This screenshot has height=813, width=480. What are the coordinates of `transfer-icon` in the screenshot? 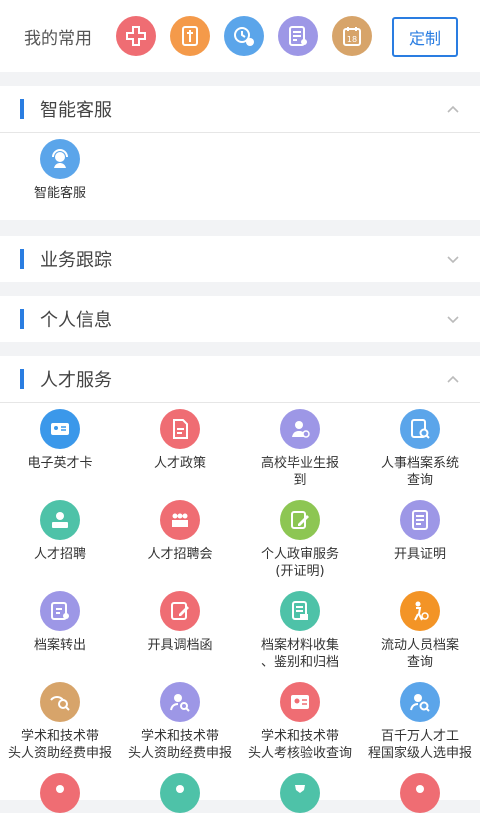 It's located at (60, 611).